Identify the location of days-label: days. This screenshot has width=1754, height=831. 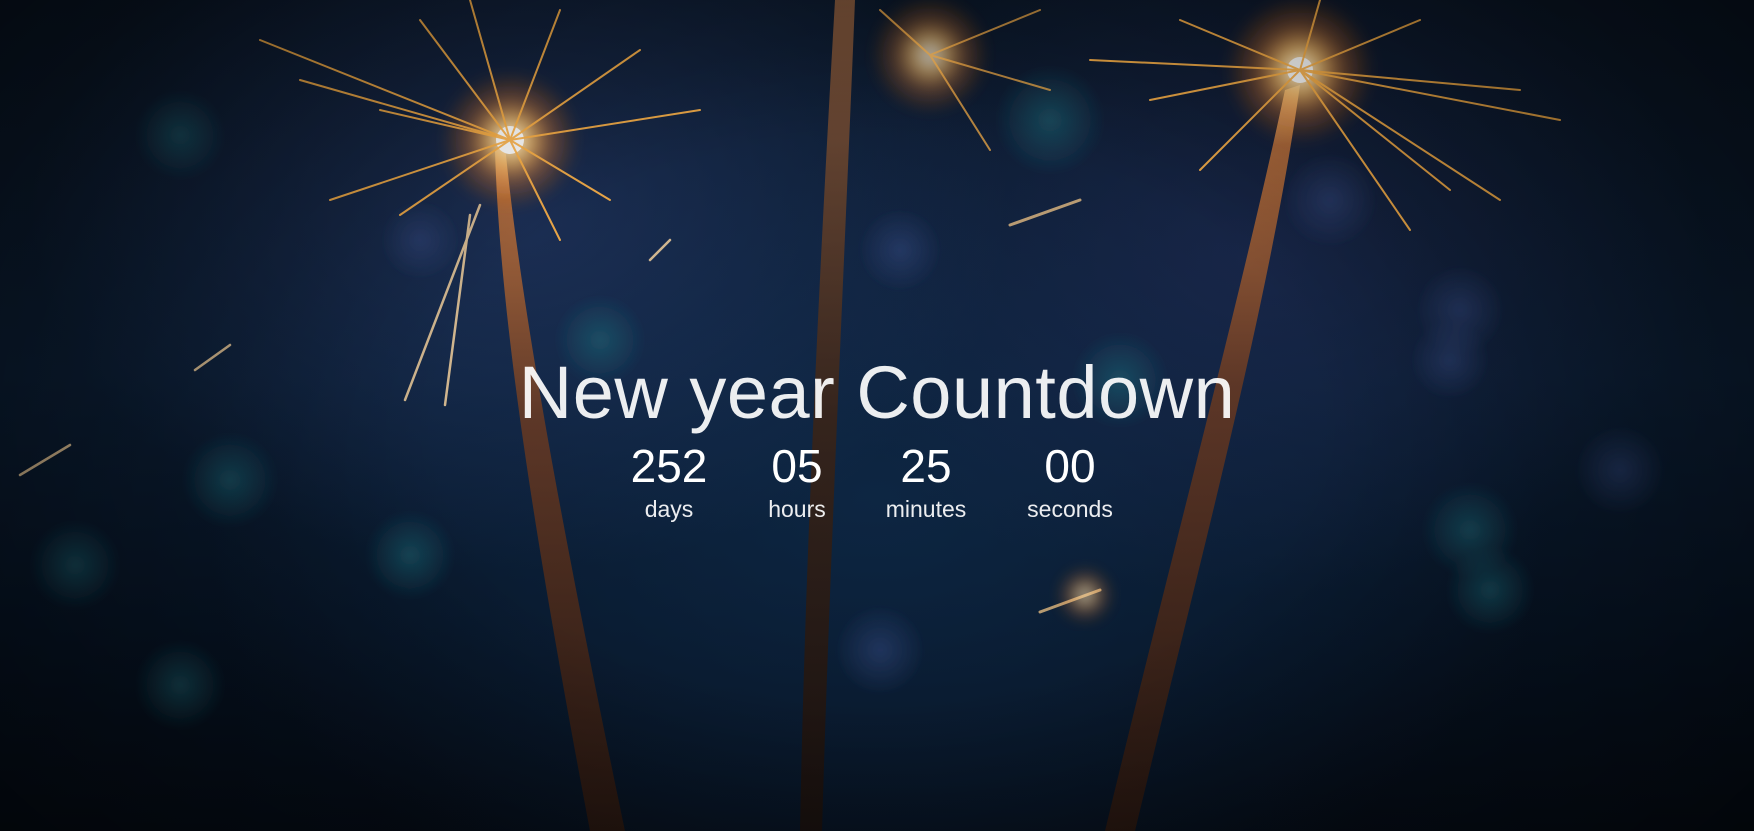
(669, 509).